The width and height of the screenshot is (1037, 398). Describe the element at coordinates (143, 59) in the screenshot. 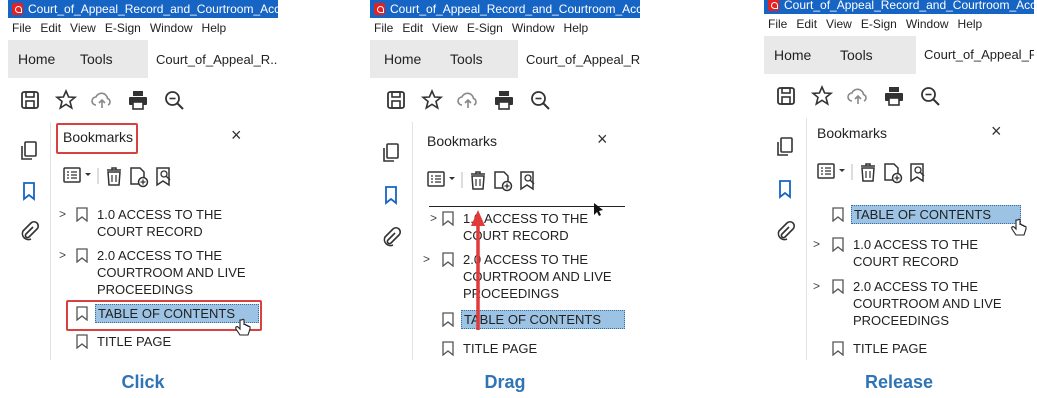

I see `tab-bar: Home Tools Court_of_Appeal_R...×` at that location.